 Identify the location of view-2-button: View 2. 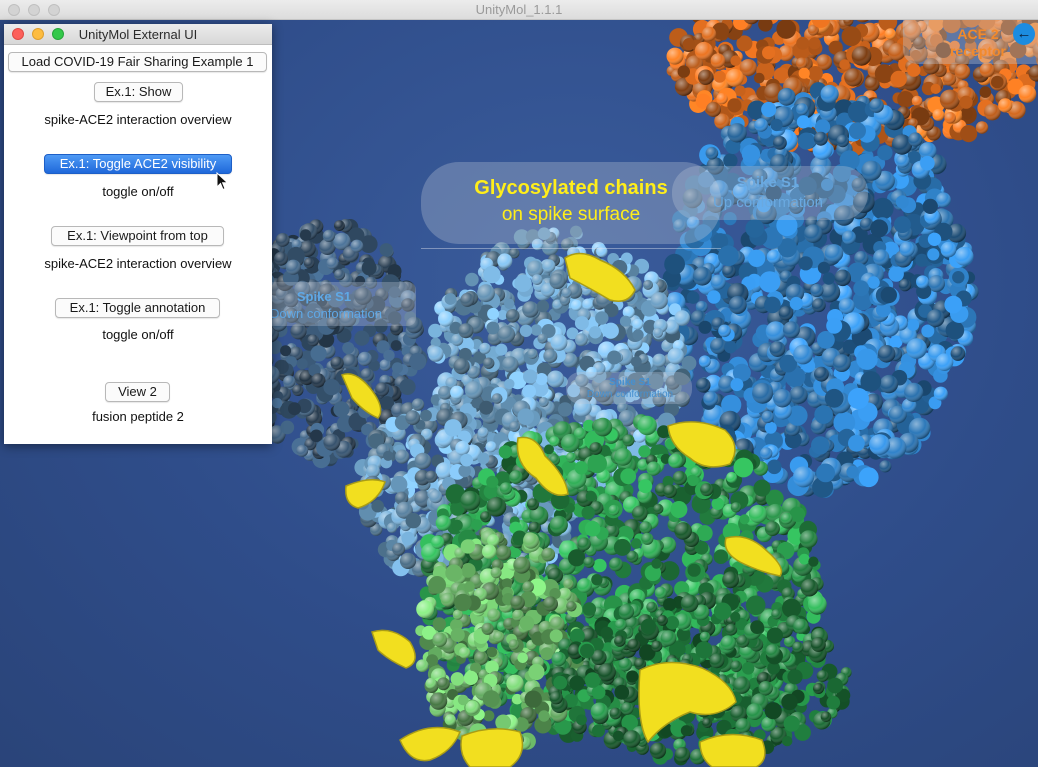
(137, 392).